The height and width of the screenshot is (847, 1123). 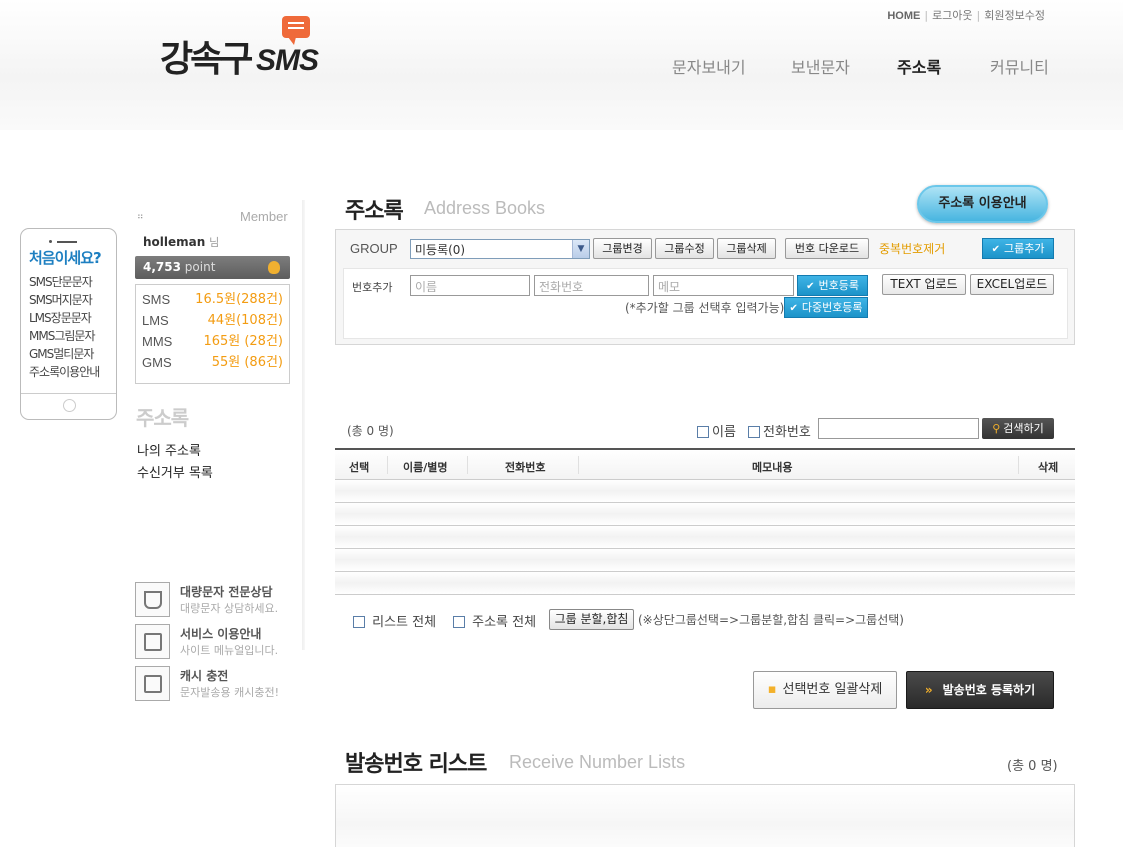 I want to click on logout-link: 로그아웃, so click(x=952, y=15).